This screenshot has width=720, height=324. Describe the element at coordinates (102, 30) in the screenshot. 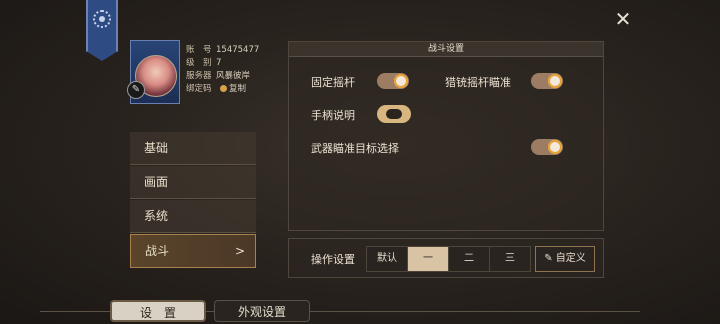

I see `settings-banner` at that location.